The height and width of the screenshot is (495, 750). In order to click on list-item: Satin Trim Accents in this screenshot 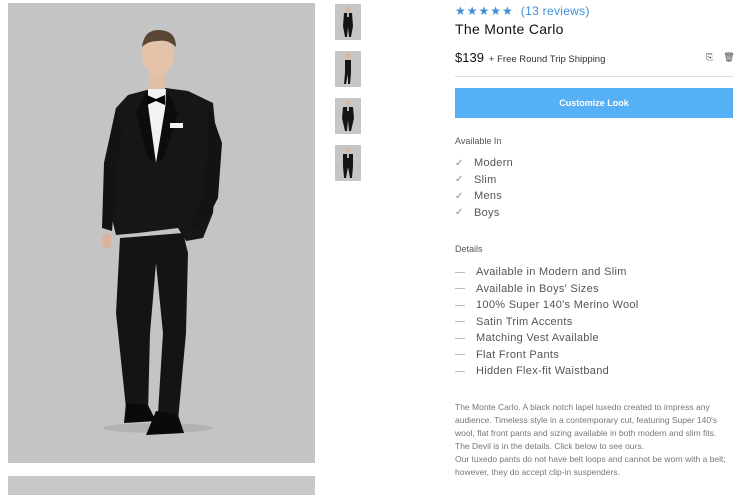, I will do `click(547, 322)`.